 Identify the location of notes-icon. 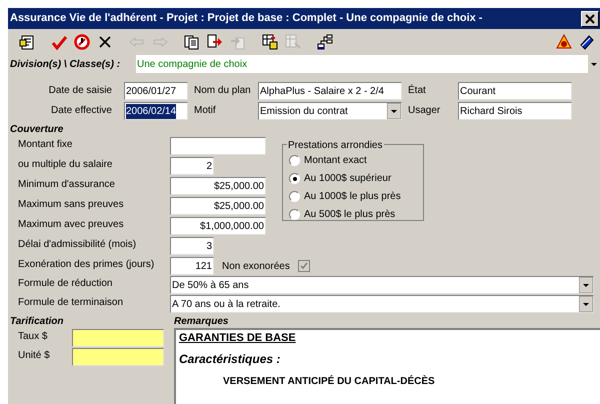
(27, 42).